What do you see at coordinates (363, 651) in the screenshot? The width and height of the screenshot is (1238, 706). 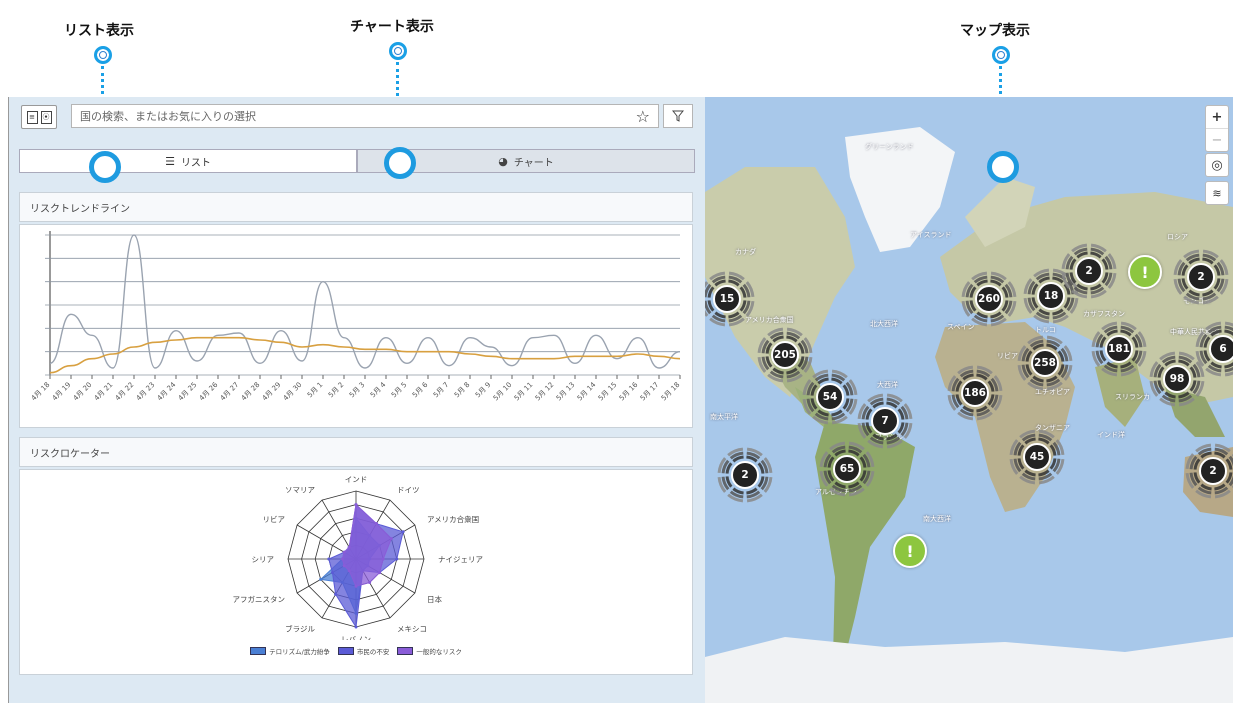 I see `legend-item: 市民の不安` at bounding box center [363, 651].